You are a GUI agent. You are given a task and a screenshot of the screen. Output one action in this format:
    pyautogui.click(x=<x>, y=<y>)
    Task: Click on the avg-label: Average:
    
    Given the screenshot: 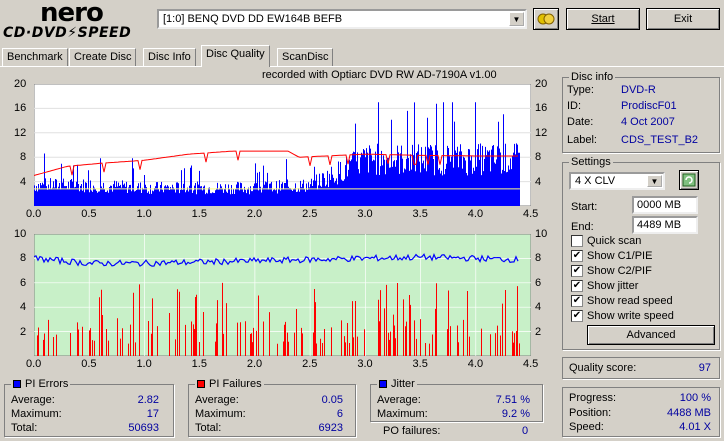 What is the action you would take?
    pyautogui.click(x=217, y=400)
    